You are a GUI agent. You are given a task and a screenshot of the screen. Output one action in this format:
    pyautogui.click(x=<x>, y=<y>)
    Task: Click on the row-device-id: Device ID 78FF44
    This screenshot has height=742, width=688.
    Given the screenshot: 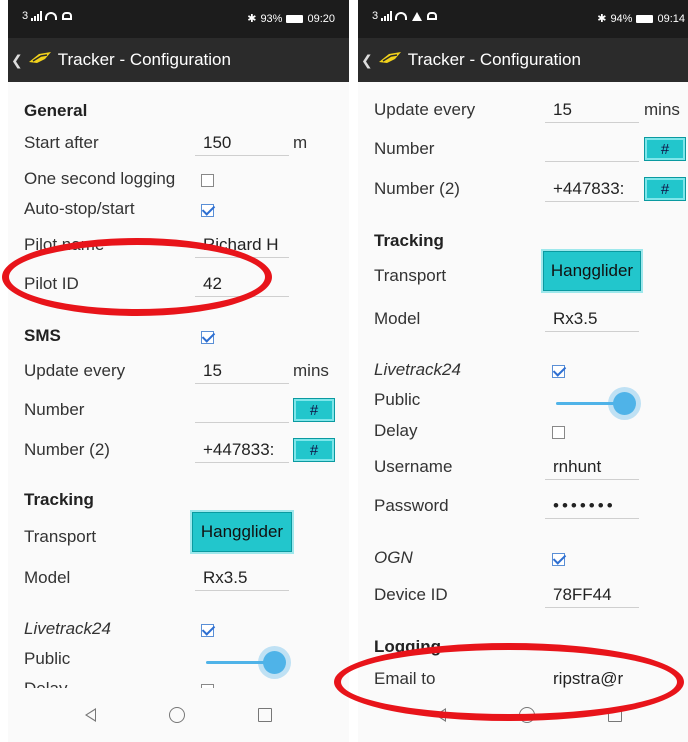 What is the action you would take?
    pyautogui.click(x=523, y=594)
    